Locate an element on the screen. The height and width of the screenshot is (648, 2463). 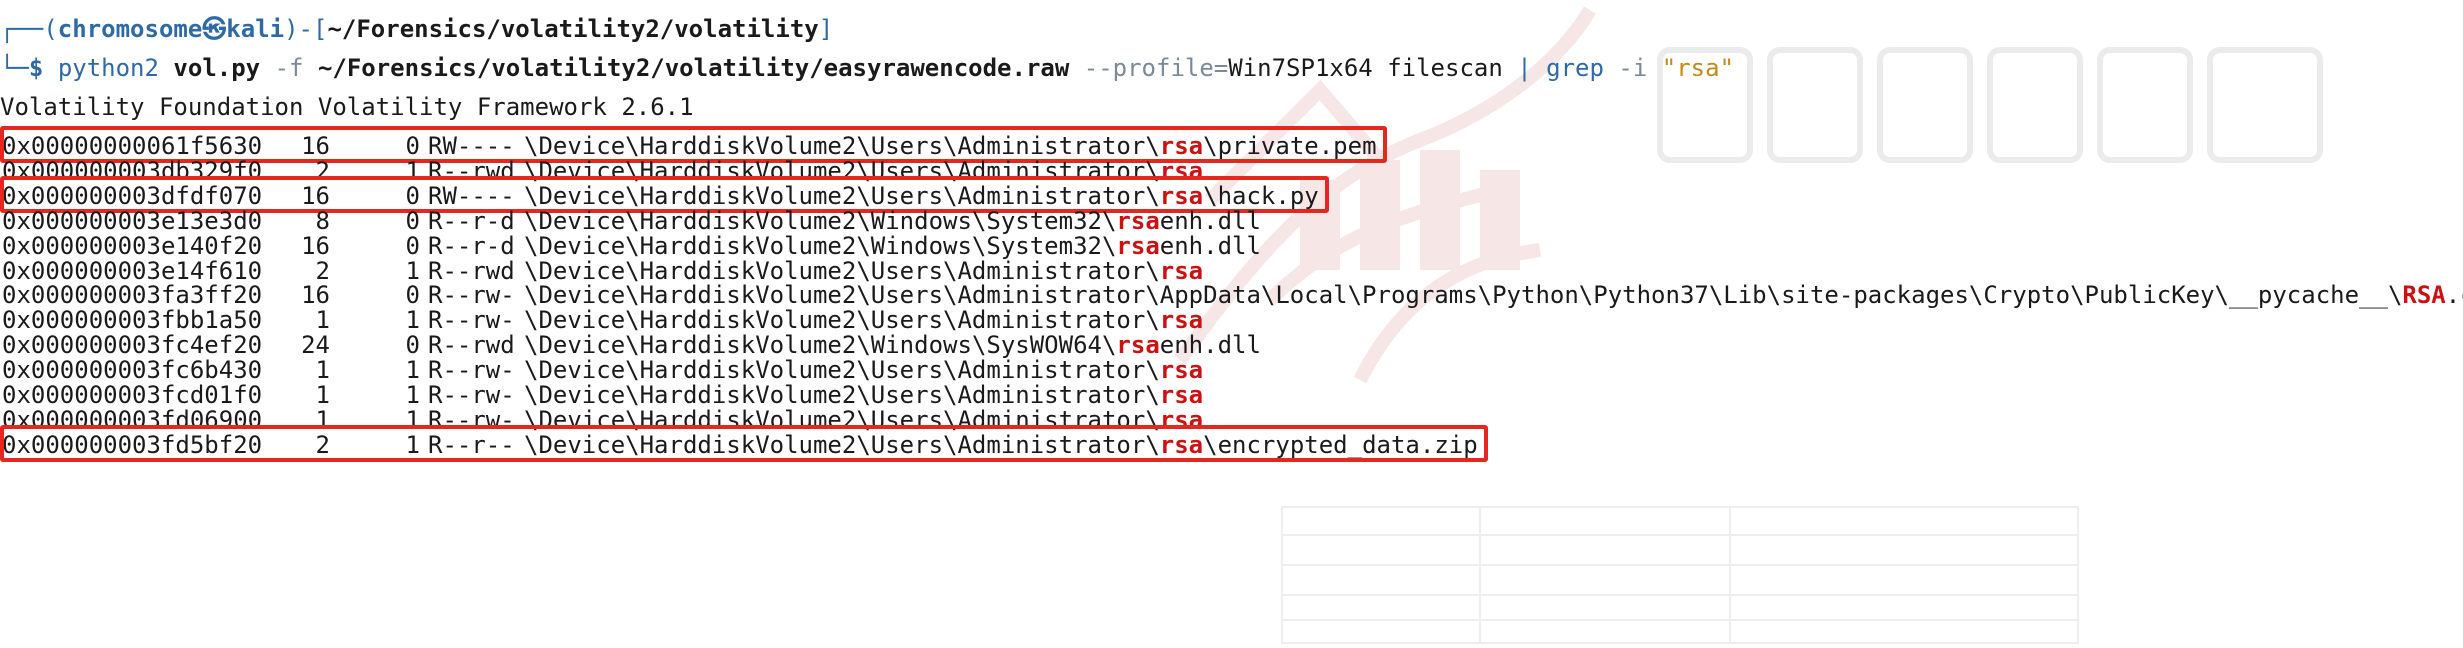
row-path-suffix: \encrypted_data.zip is located at coordinates (1340, 445).